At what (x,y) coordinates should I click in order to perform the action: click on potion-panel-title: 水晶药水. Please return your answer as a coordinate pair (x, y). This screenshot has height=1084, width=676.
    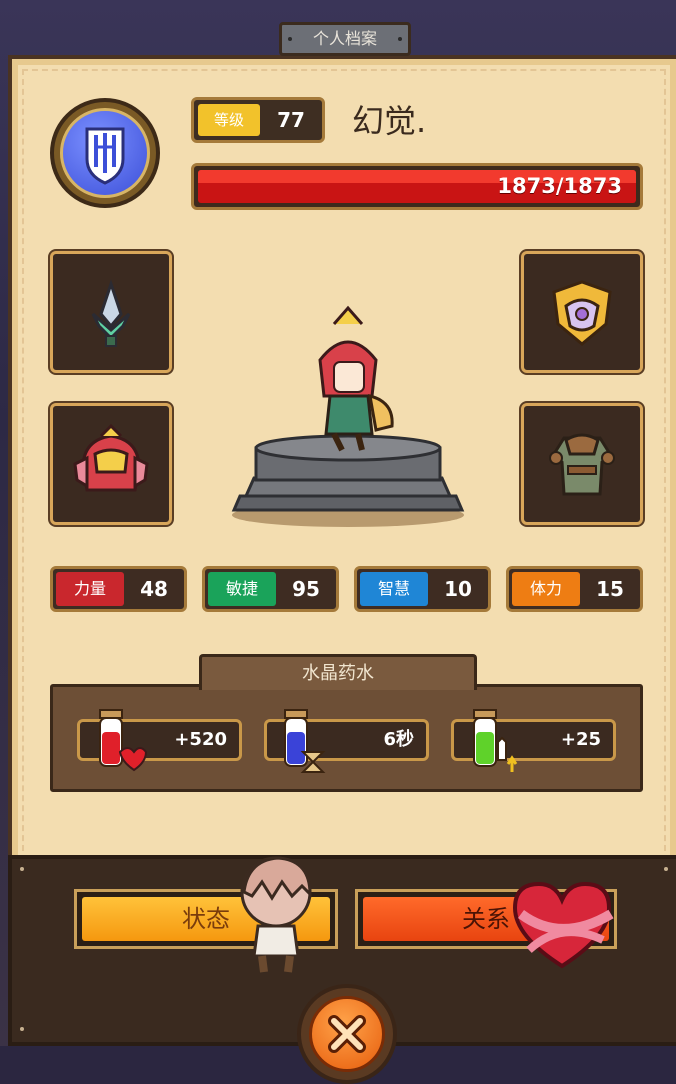
    Looking at the image, I should click on (338, 672).